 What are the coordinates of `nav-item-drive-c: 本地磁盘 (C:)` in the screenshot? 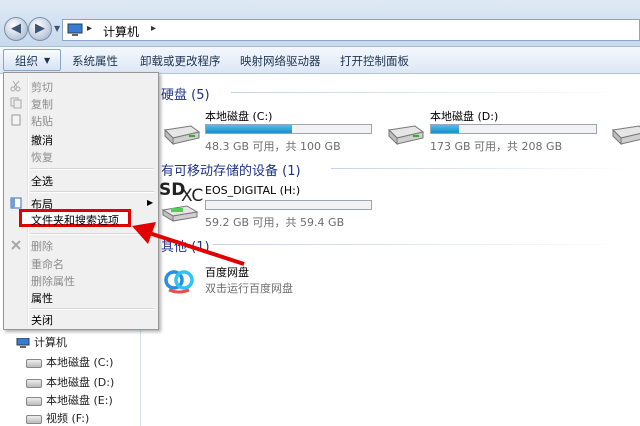 It's located at (69, 362).